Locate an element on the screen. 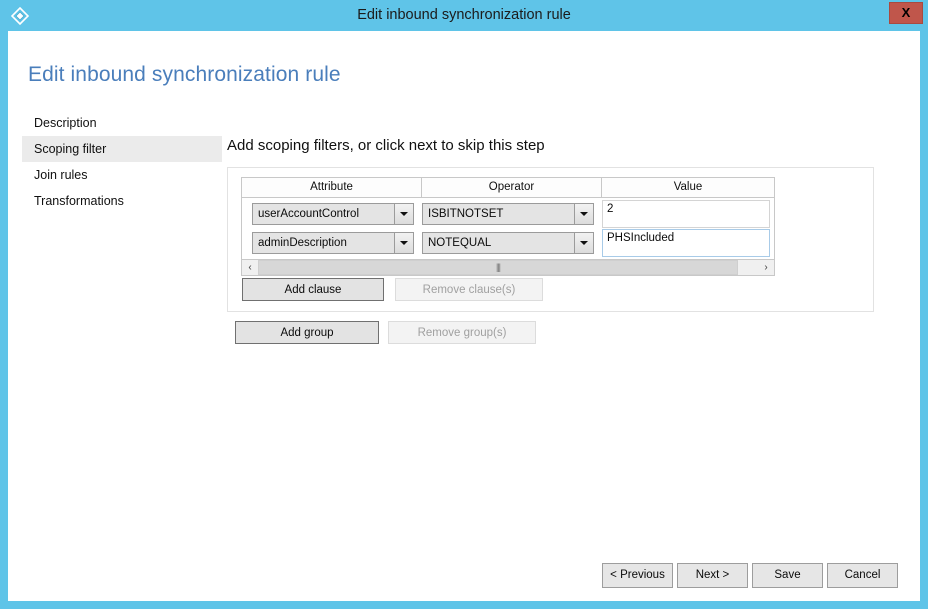 This screenshot has width=928, height=609. cell-value: PHSIncluded is located at coordinates (688, 243).